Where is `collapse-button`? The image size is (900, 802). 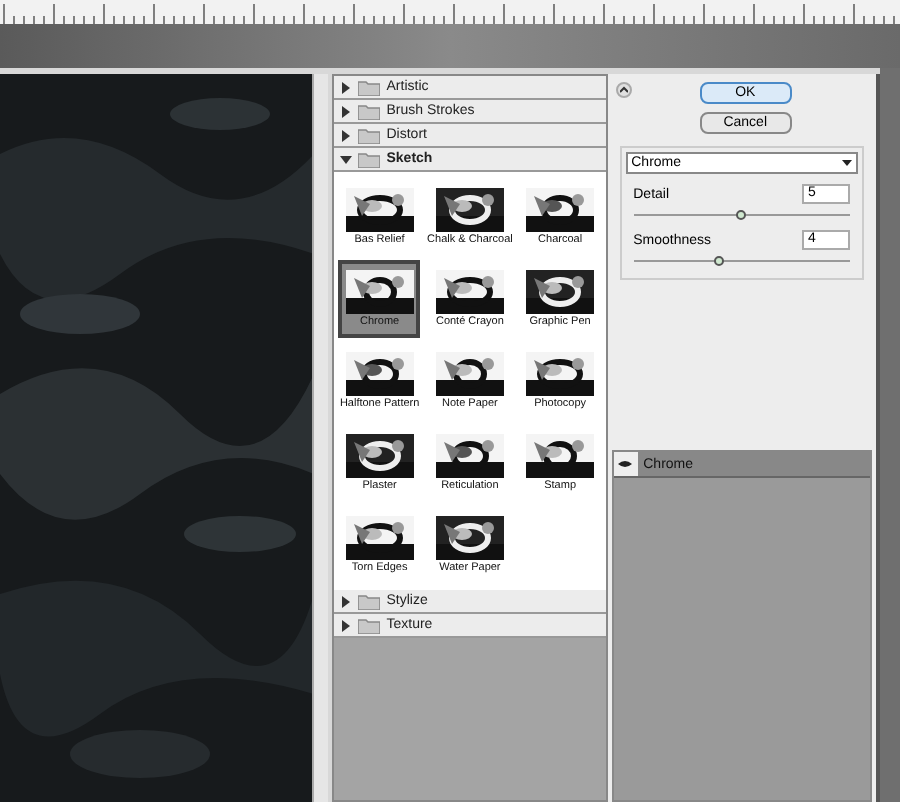 collapse-button is located at coordinates (623, 90).